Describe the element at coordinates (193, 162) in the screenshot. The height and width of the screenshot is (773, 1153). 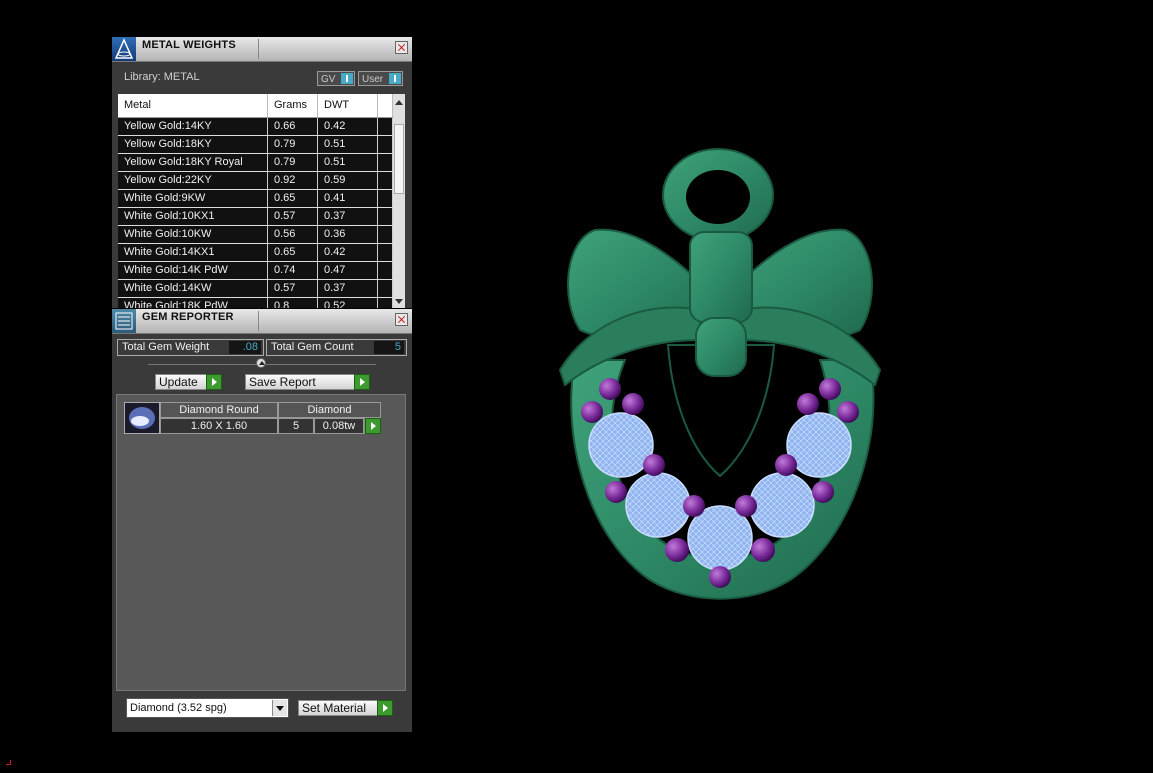
I see `metal-name-cell: Yellow Gold:18KY Royal` at that location.